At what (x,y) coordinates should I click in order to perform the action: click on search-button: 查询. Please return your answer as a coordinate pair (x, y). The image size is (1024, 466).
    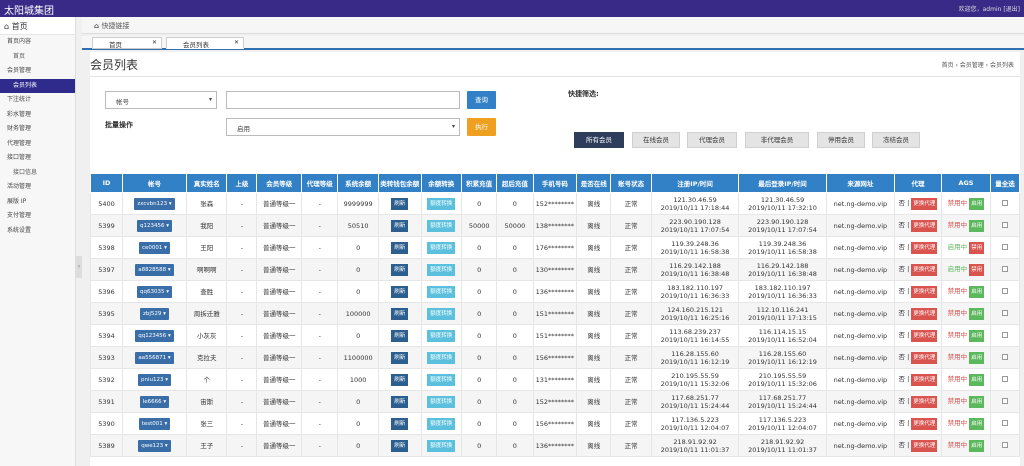
    Looking at the image, I should click on (481, 100).